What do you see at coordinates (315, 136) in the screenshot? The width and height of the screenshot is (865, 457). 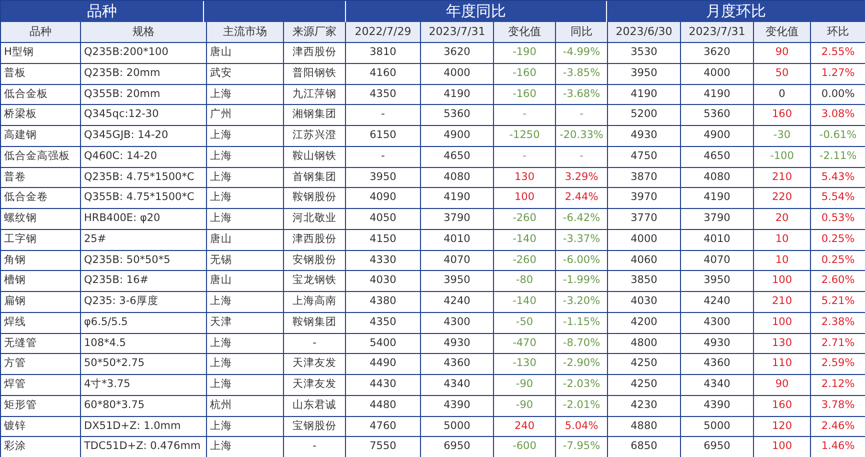 I see `table-cell: 江苏兴澄` at bounding box center [315, 136].